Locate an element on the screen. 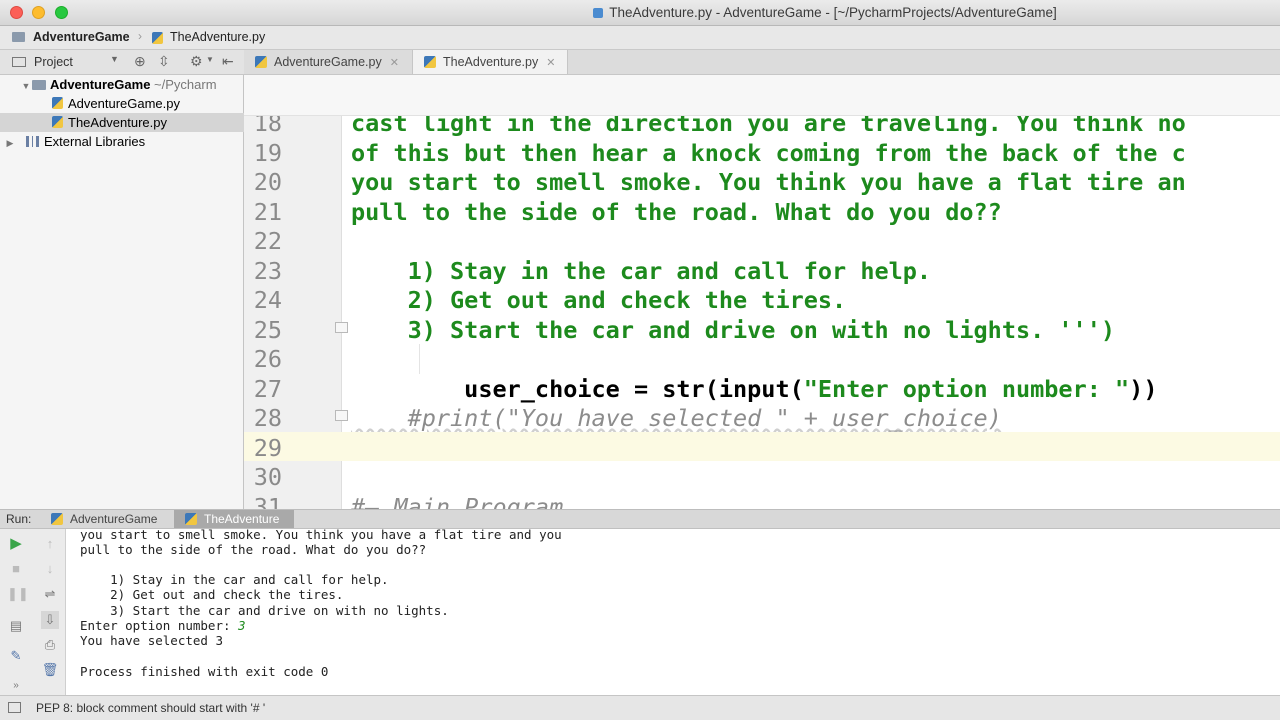 The width and height of the screenshot is (1280, 720). collapse-arrow-icon: ▶ is located at coordinates (10, 142).